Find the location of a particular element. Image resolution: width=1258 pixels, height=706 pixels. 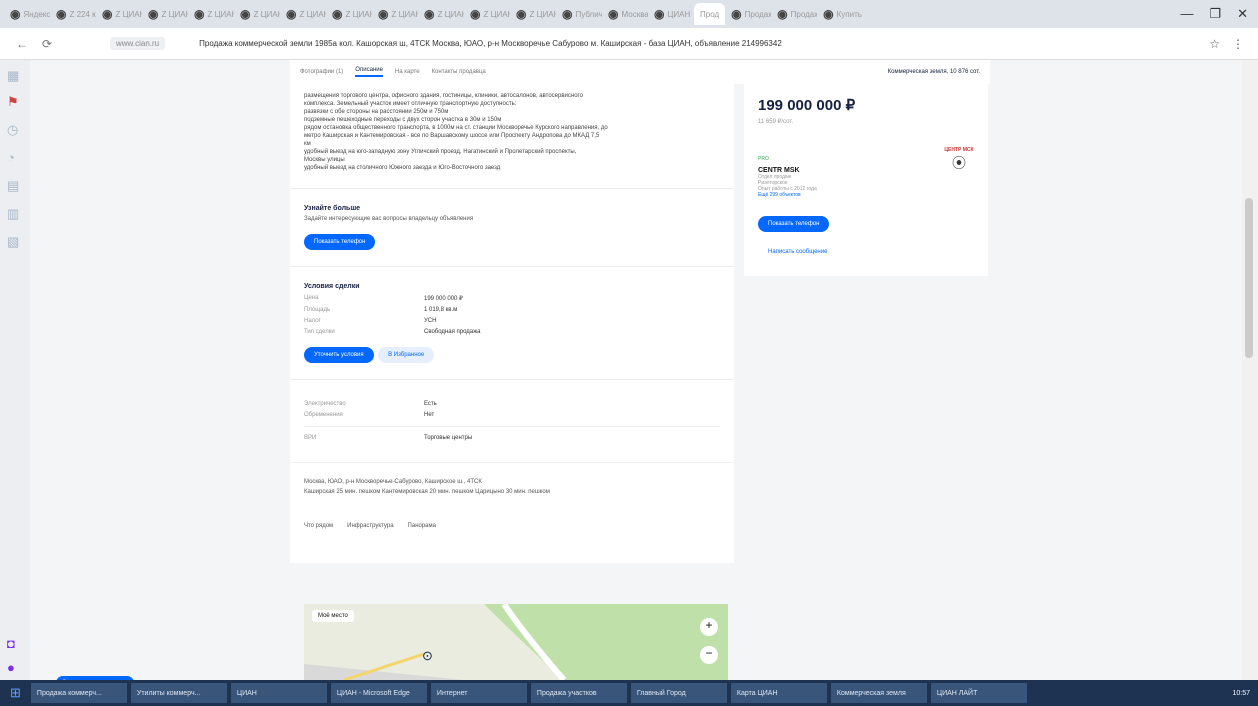

grid-icon: ▦ is located at coordinates (13, 76).